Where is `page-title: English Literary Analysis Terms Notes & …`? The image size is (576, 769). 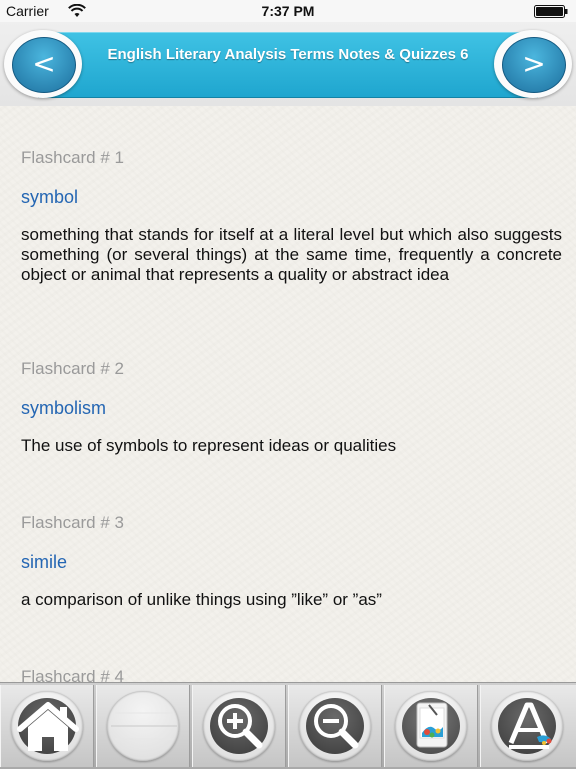 page-title: English Literary Analysis Terms Notes & … is located at coordinates (288, 54).